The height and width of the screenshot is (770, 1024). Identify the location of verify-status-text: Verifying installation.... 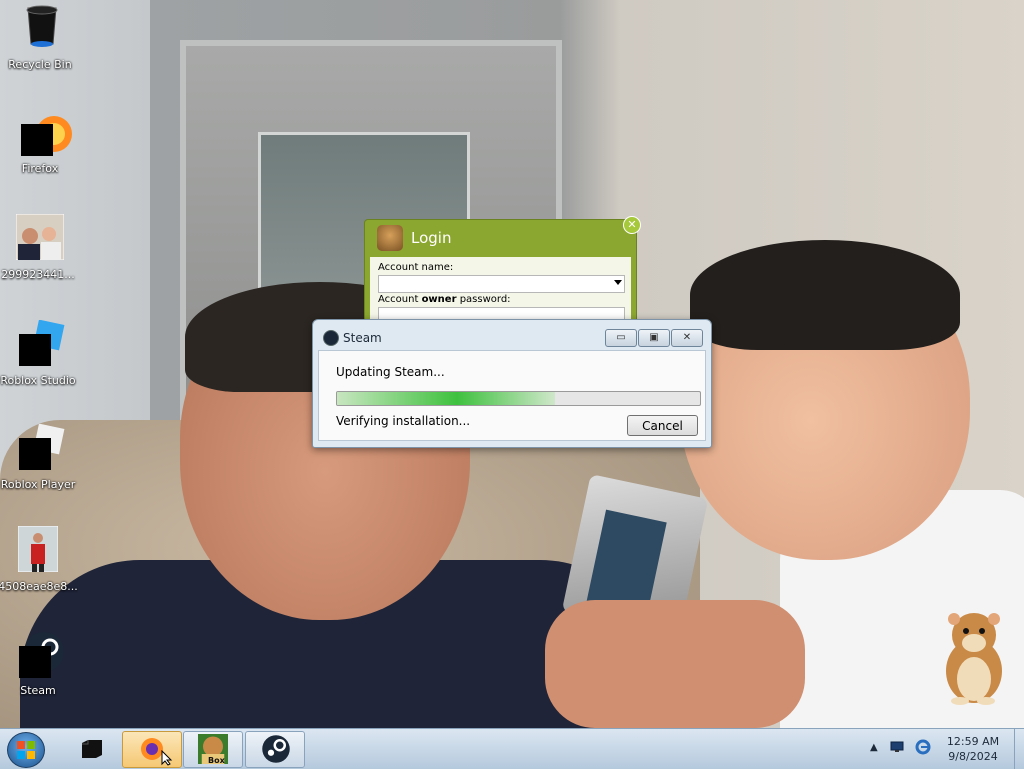
(403, 421).